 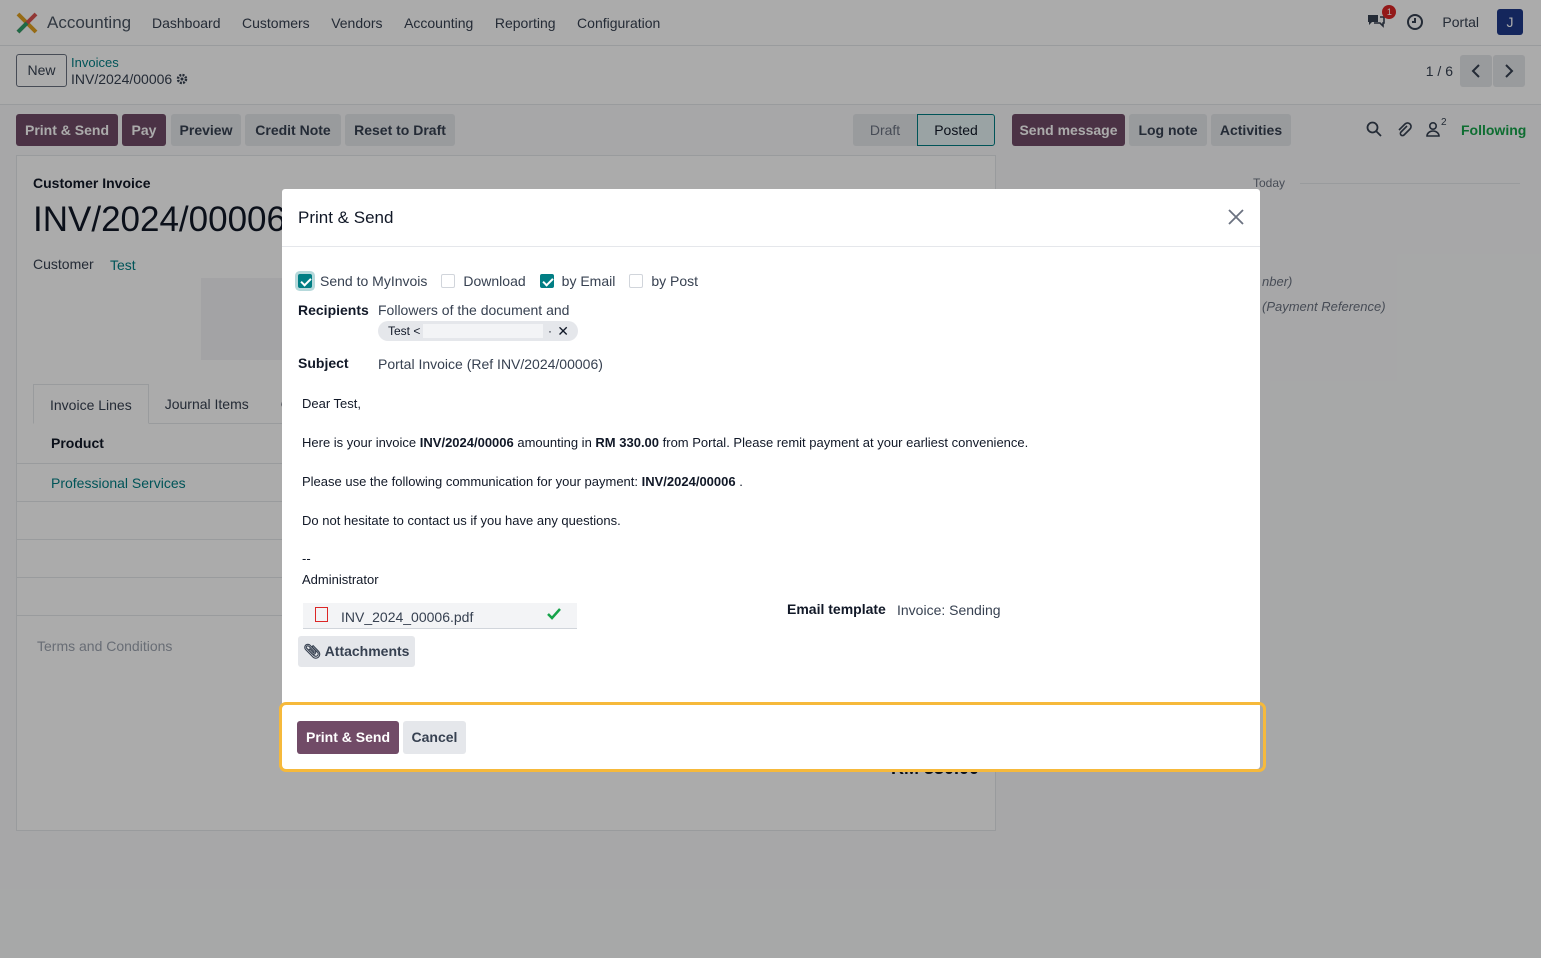 I want to click on attachment-item: INV_2024_00006.pdf, so click(x=440, y=616).